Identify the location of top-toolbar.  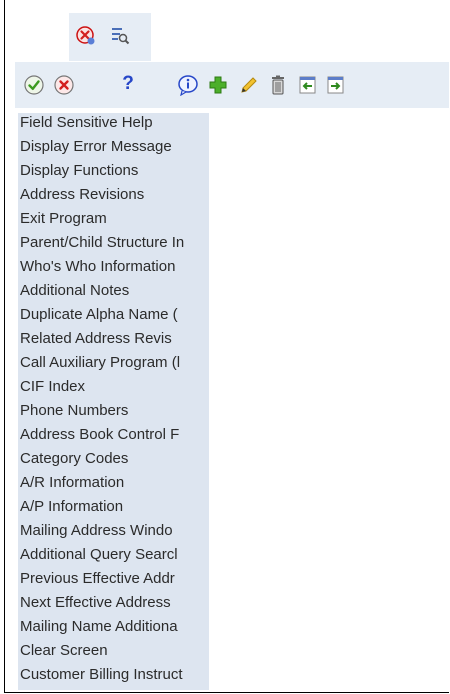
(110, 37).